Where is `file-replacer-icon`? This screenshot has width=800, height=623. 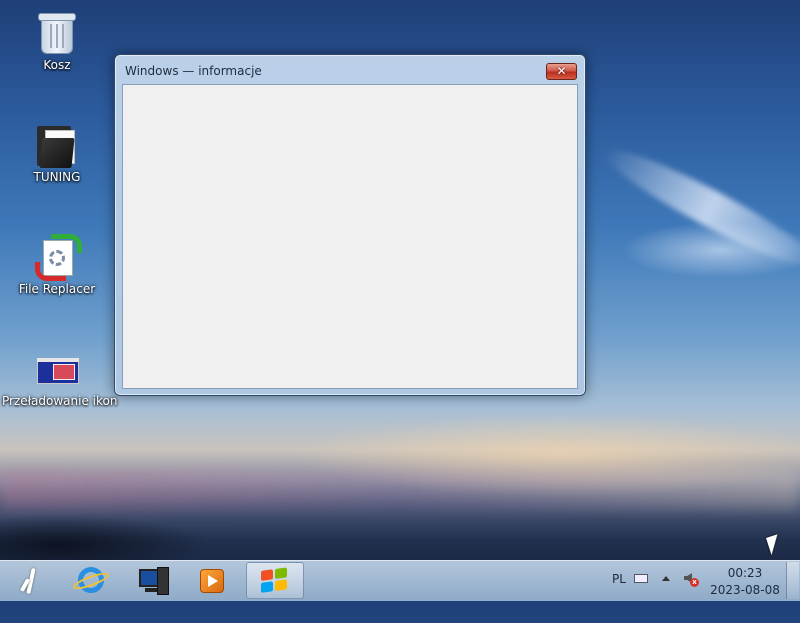
file-replacer-icon is located at coordinates (57, 256).